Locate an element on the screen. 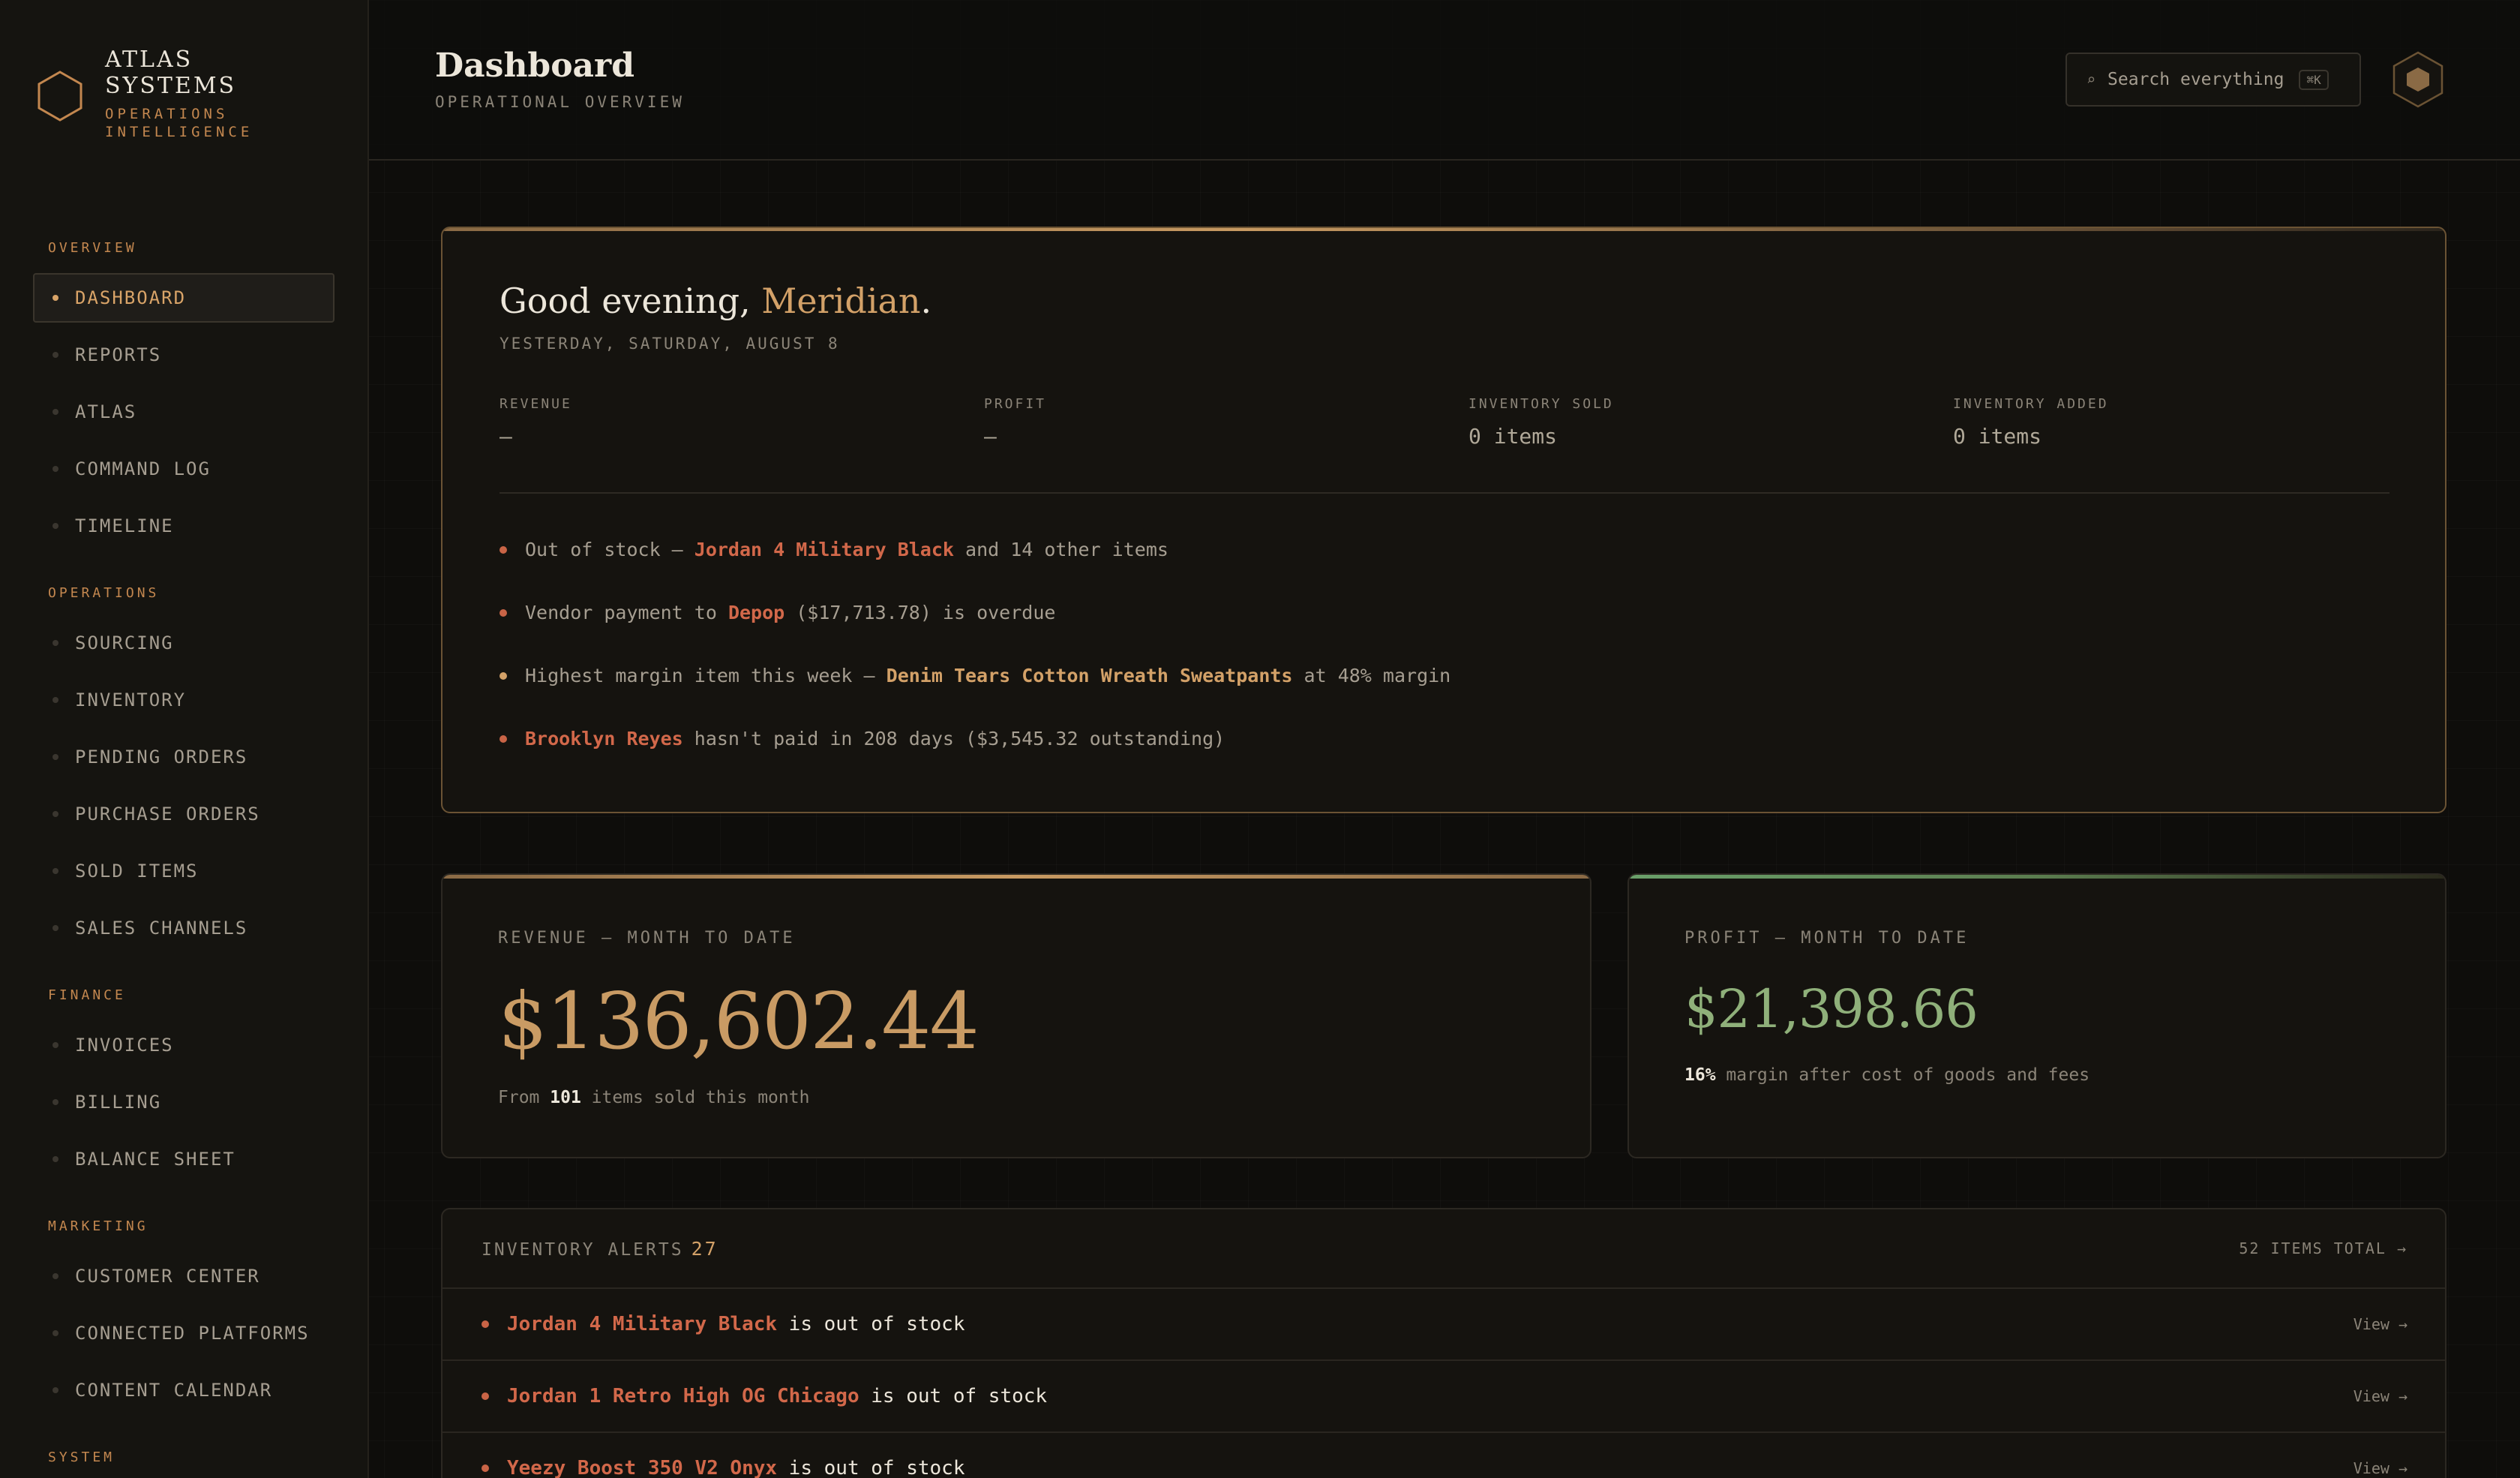 The width and height of the screenshot is (2520, 1478). page-subtitle: OPERATIONAL OVERVIEW is located at coordinates (560, 102).